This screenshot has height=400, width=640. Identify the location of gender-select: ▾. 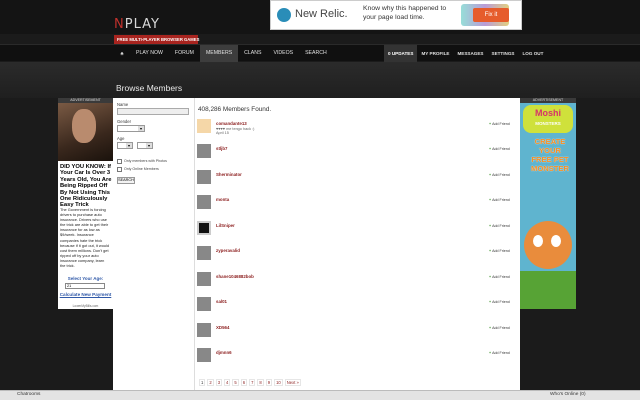
(131, 128).